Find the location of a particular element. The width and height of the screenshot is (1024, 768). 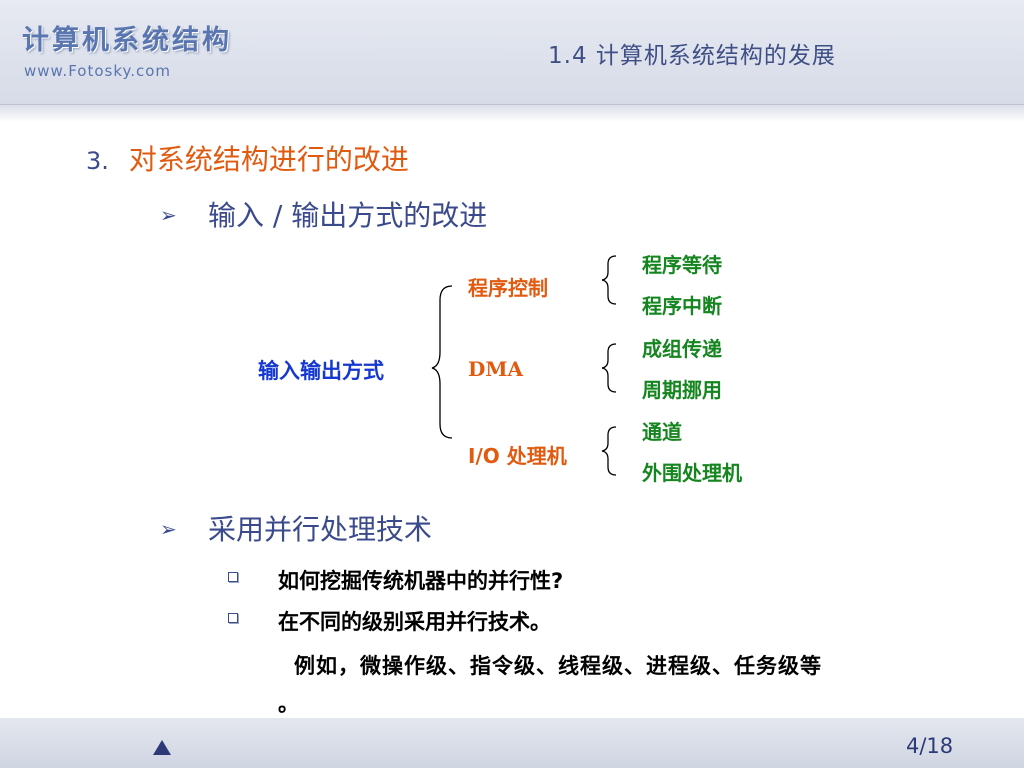

root-brace is located at coordinates (442, 362).